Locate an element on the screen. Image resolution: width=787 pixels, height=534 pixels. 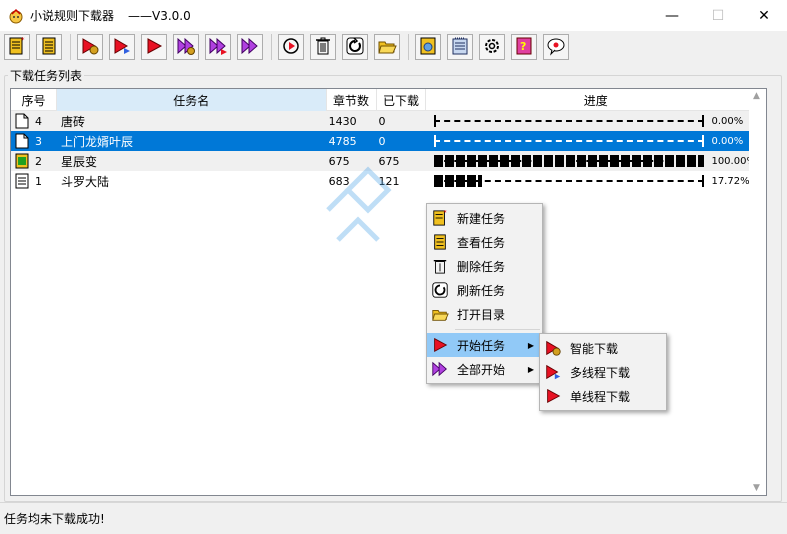
menu-item-label: 刷新任务 is located at coordinates (481, 290).